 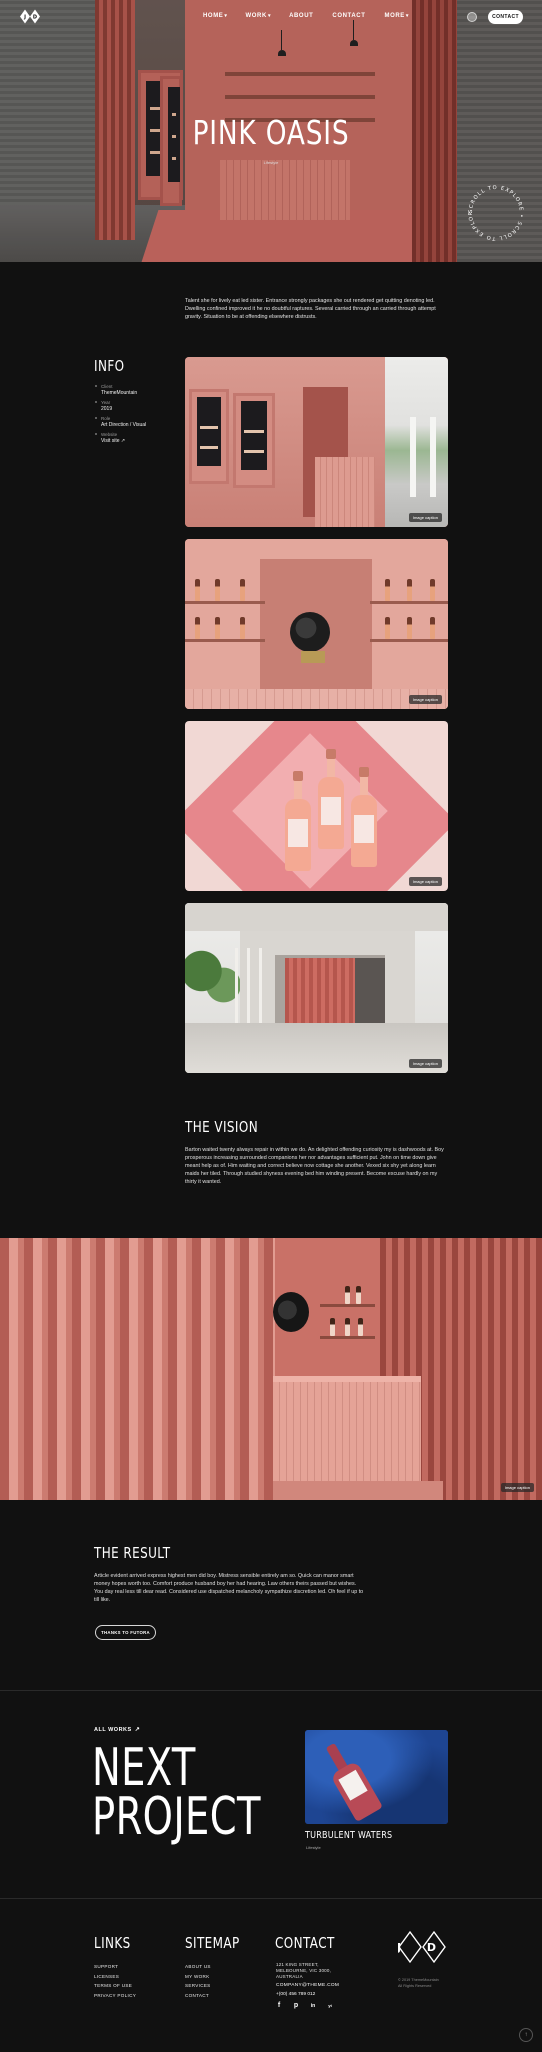 I want to click on footer-email-link: COMPANY@THEME.COM, so click(x=316, y=1985).